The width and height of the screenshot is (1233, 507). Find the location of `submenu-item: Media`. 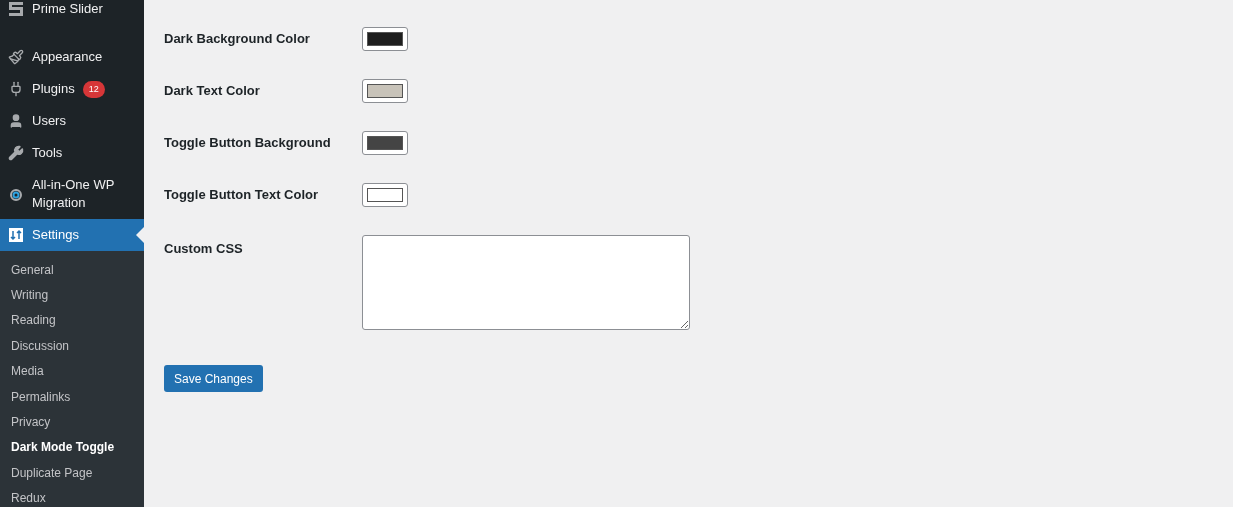

submenu-item: Media is located at coordinates (72, 371).